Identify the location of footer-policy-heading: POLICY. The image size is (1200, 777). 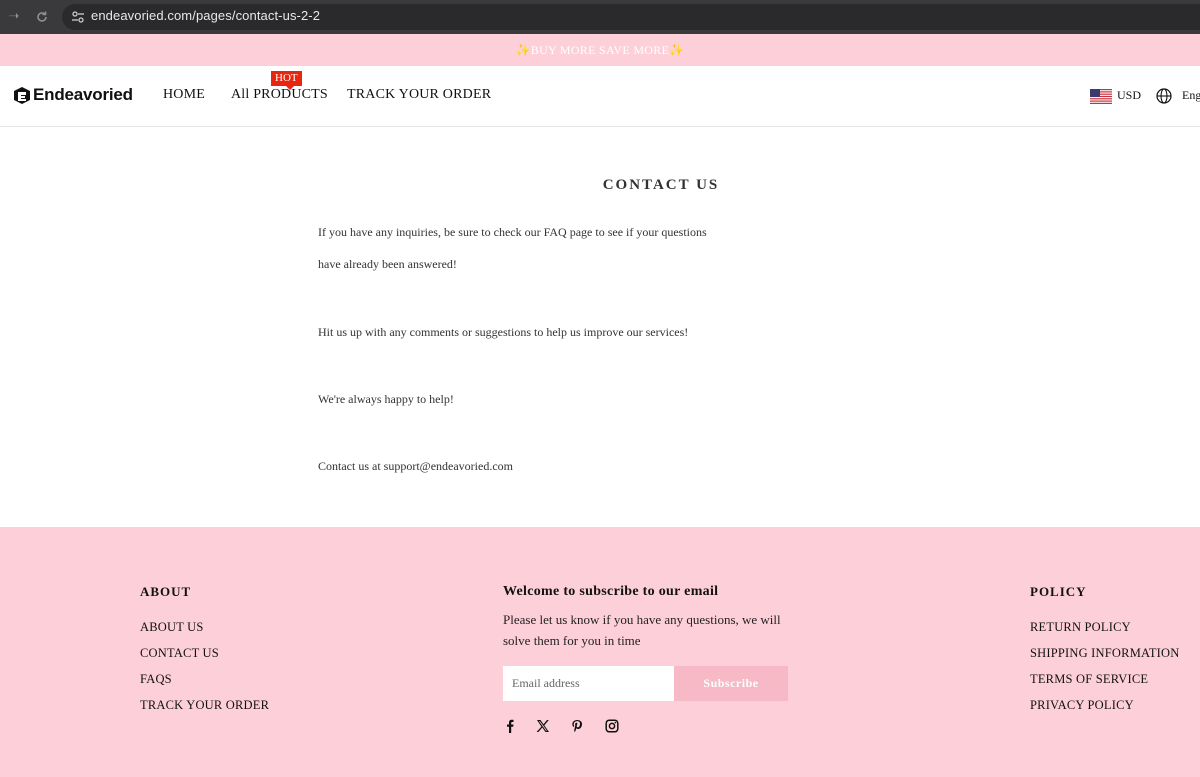
(1058, 591).